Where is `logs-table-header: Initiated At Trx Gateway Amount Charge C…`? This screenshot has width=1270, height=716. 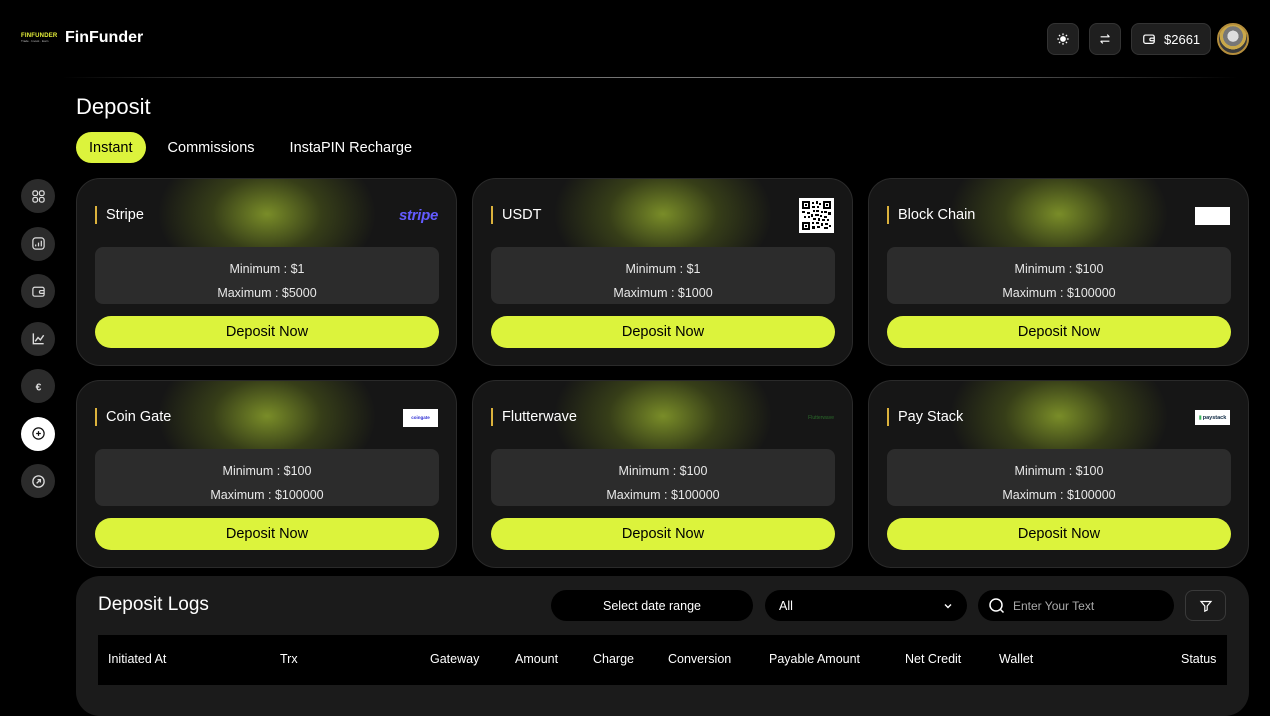 logs-table-header: Initiated At Trx Gateway Amount Charge C… is located at coordinates (662, 660).